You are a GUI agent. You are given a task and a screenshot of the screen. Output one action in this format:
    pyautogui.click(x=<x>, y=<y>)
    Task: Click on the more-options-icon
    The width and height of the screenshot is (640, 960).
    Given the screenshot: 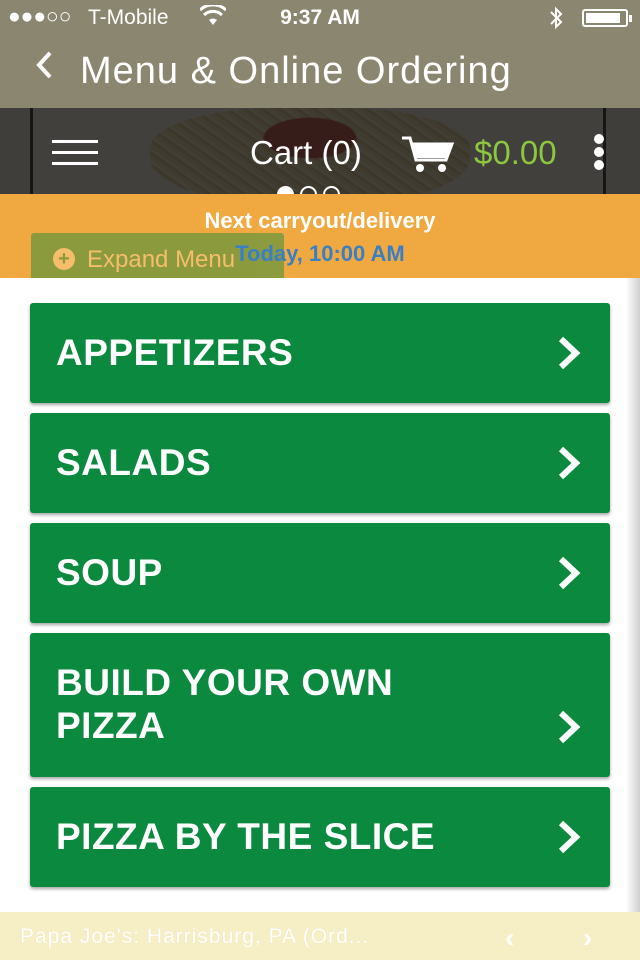 What is the action you would take?
    pyautogui.click(x=600, y=153)
    